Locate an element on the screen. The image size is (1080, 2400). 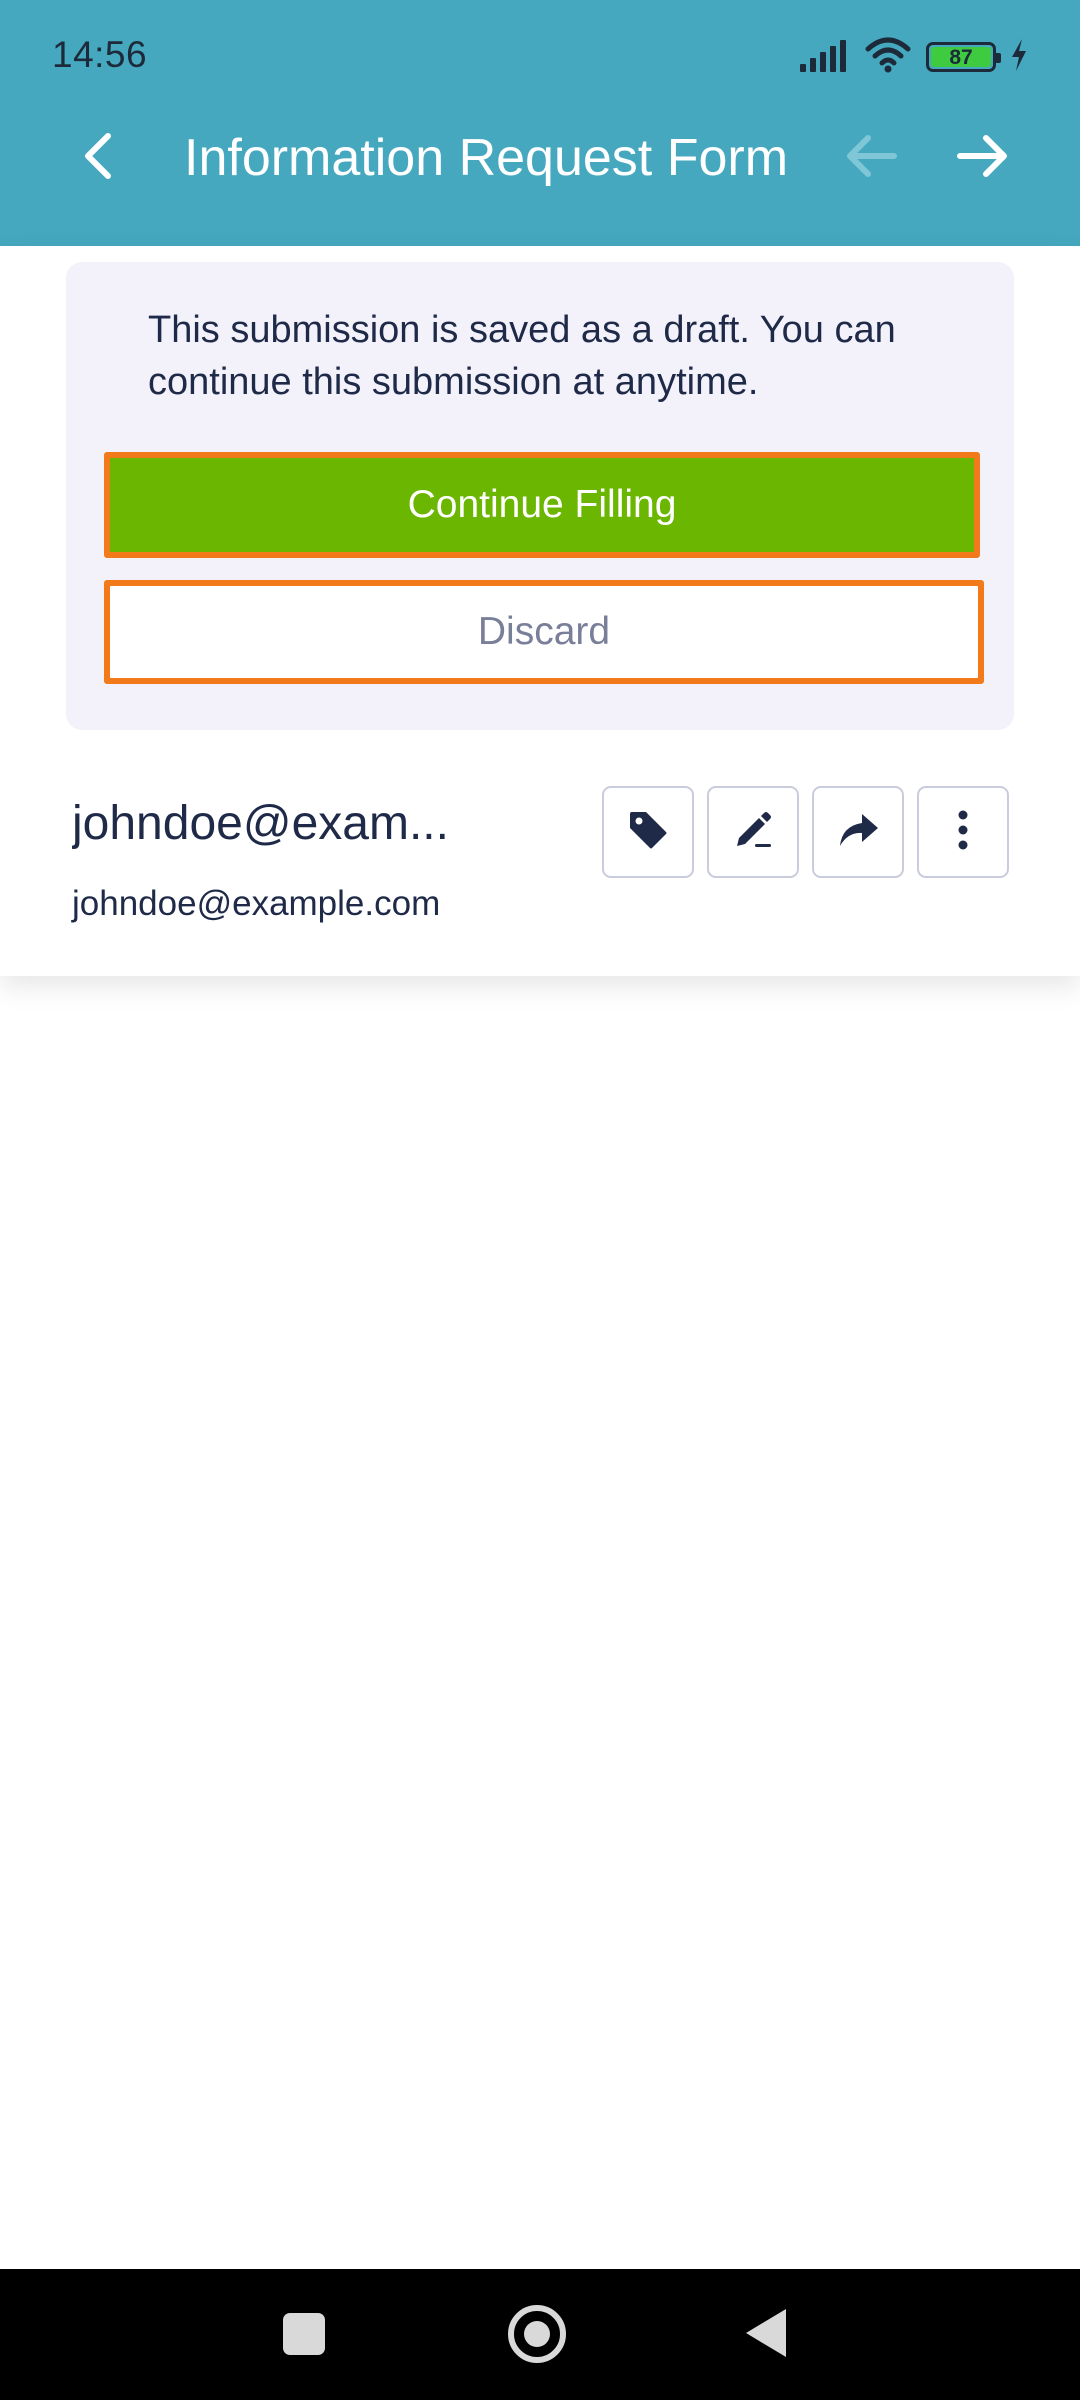
arrow-left-icon is located at coordinates (872, 158).